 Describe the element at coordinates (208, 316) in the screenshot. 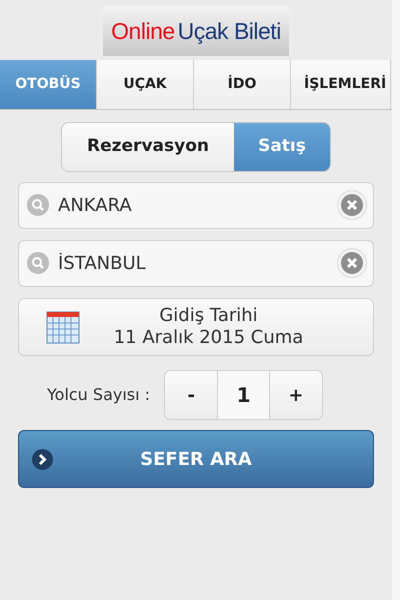

I see `date-label: Gidiş Tarihi` at that location.